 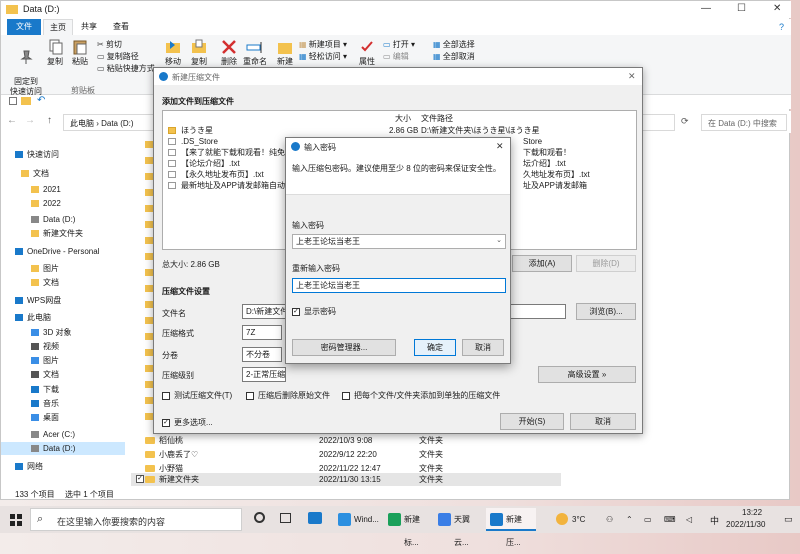 What do you see at coordinates (706, 8) in the screenshot?
I see `minimize-button: —` at bounding box center [706, 8].